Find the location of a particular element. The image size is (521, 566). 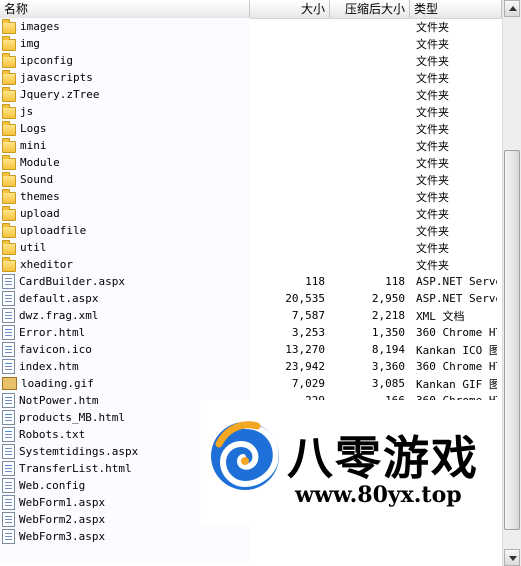

file-name-label: CardBuilder.aspx is located at coordinates (72, 281).